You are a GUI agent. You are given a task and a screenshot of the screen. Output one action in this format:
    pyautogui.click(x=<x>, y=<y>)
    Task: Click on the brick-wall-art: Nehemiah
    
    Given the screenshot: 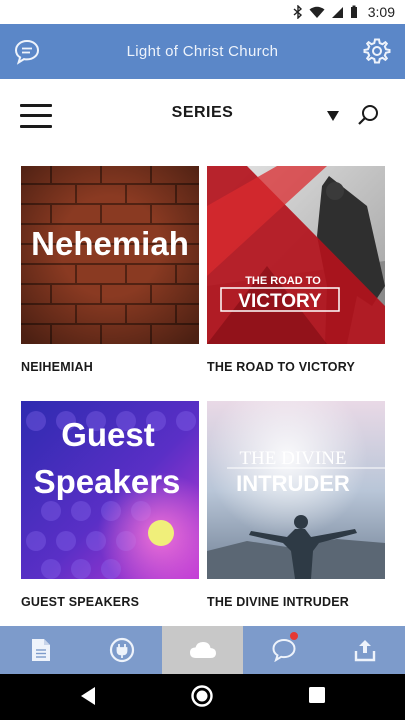 What is the action you would take?
    pyautogui.click(x=110, y=255)
    